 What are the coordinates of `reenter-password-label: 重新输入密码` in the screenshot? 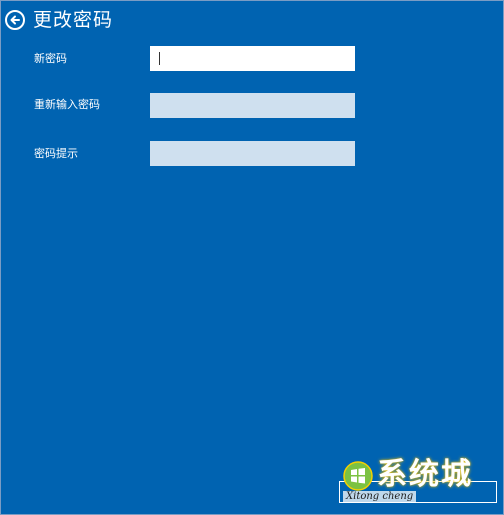 It's located at (67, 104).